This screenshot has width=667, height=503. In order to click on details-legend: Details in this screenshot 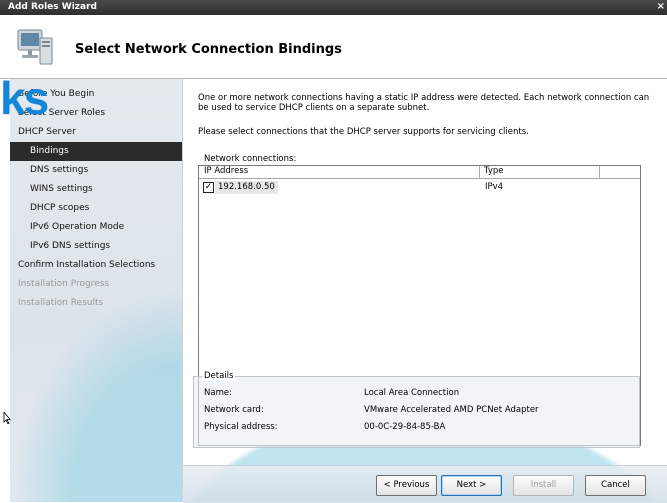, I will do `click(219, 376)`.